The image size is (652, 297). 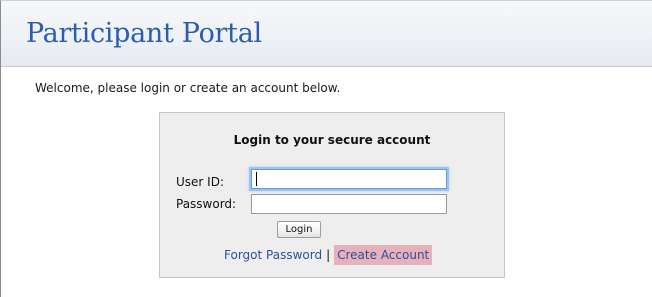 I want to click on text-caret, so click(x=256, y=179).